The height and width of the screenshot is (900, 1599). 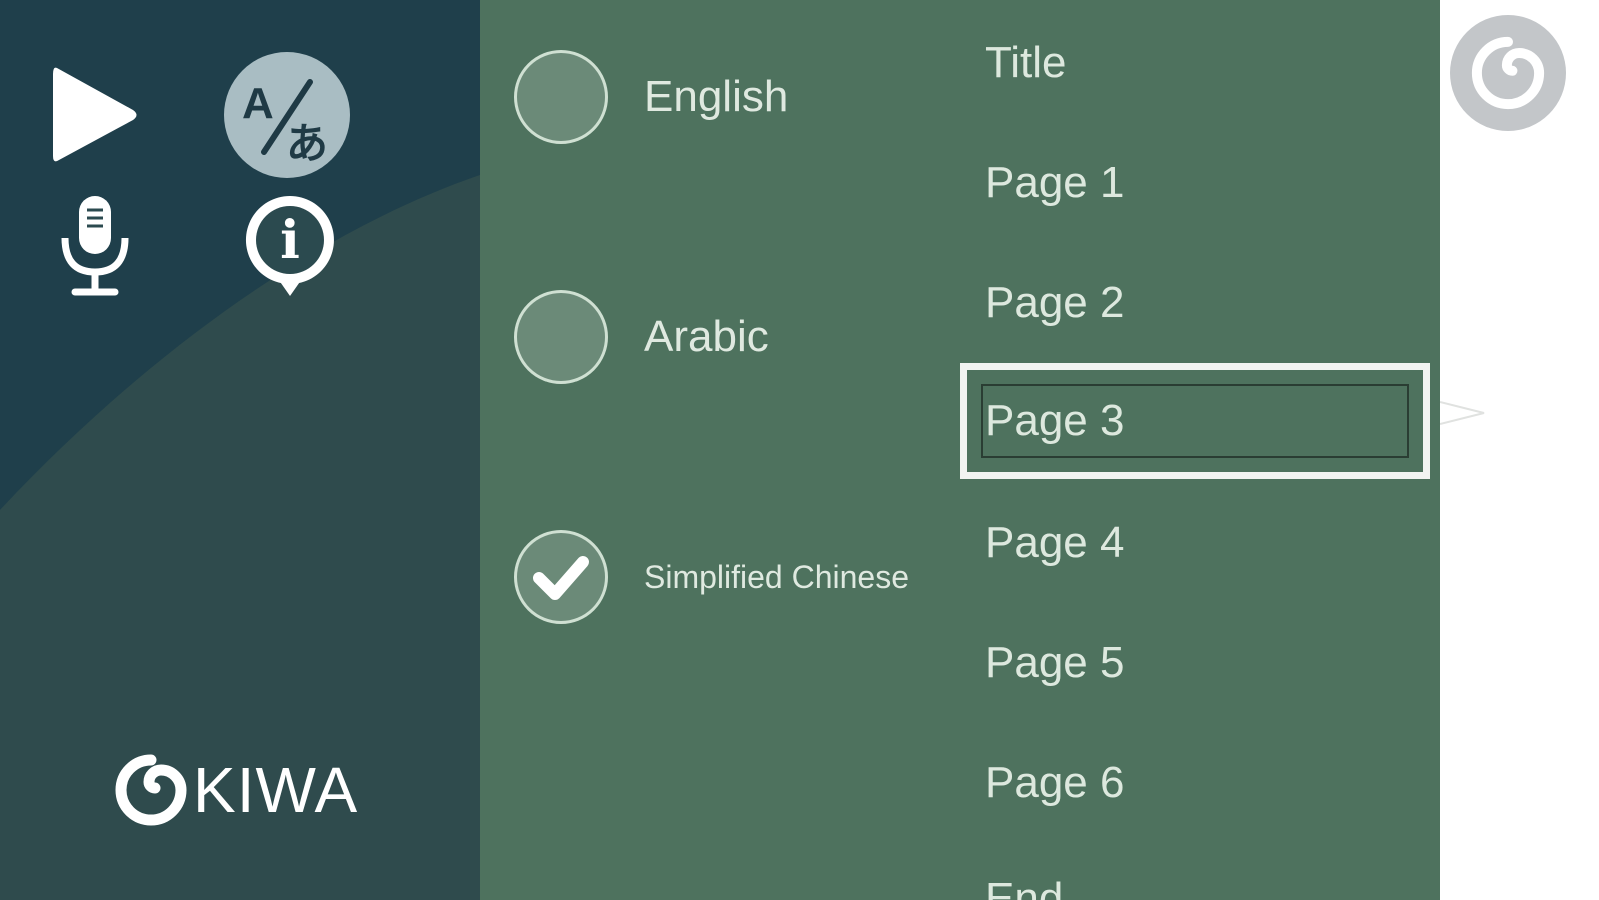 What do you see at coordinates (1195, 543) in the screenshot?
I see `page-item-4: Page 4` at bounding box center [1195, 543].